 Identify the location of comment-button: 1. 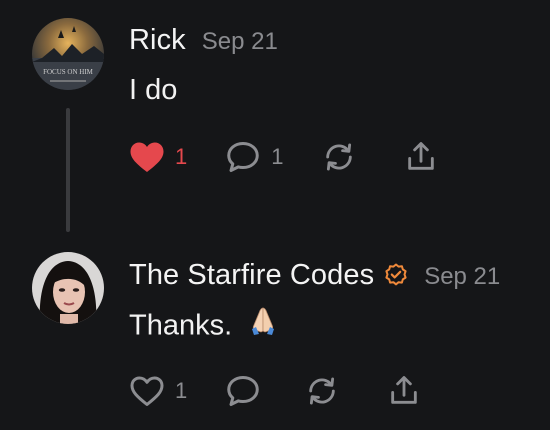
(254, 157).